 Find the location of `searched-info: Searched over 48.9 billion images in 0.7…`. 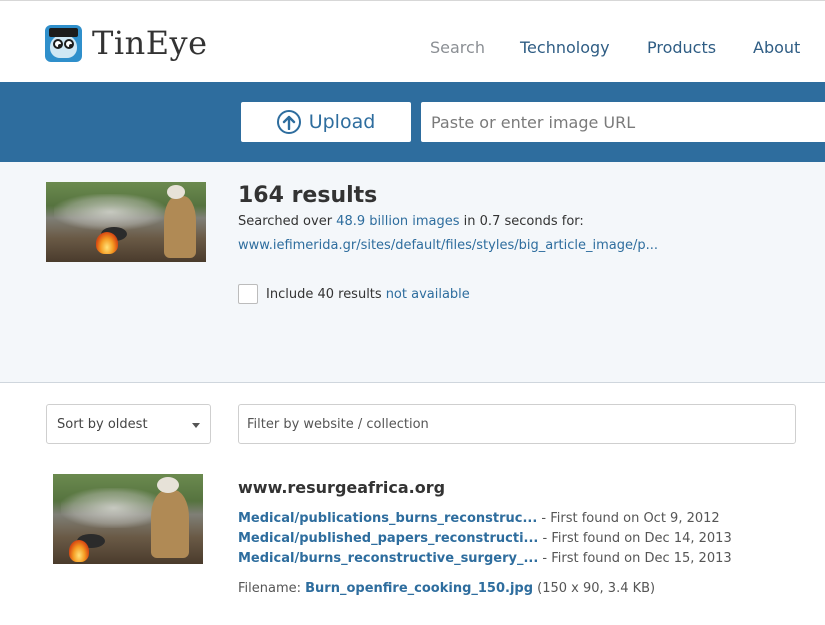

searched-info: Searched over 48.9 billion images in 0.7… is located at coordinates (411, 221).